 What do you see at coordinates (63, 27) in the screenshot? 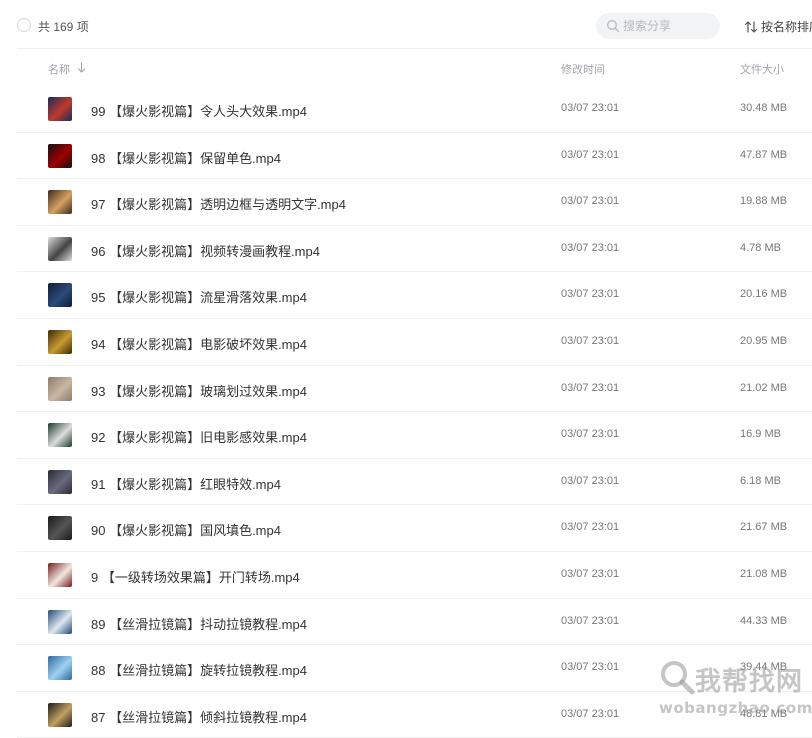
I see `item-count: 共 169 项` at bounding box center [63, 27].